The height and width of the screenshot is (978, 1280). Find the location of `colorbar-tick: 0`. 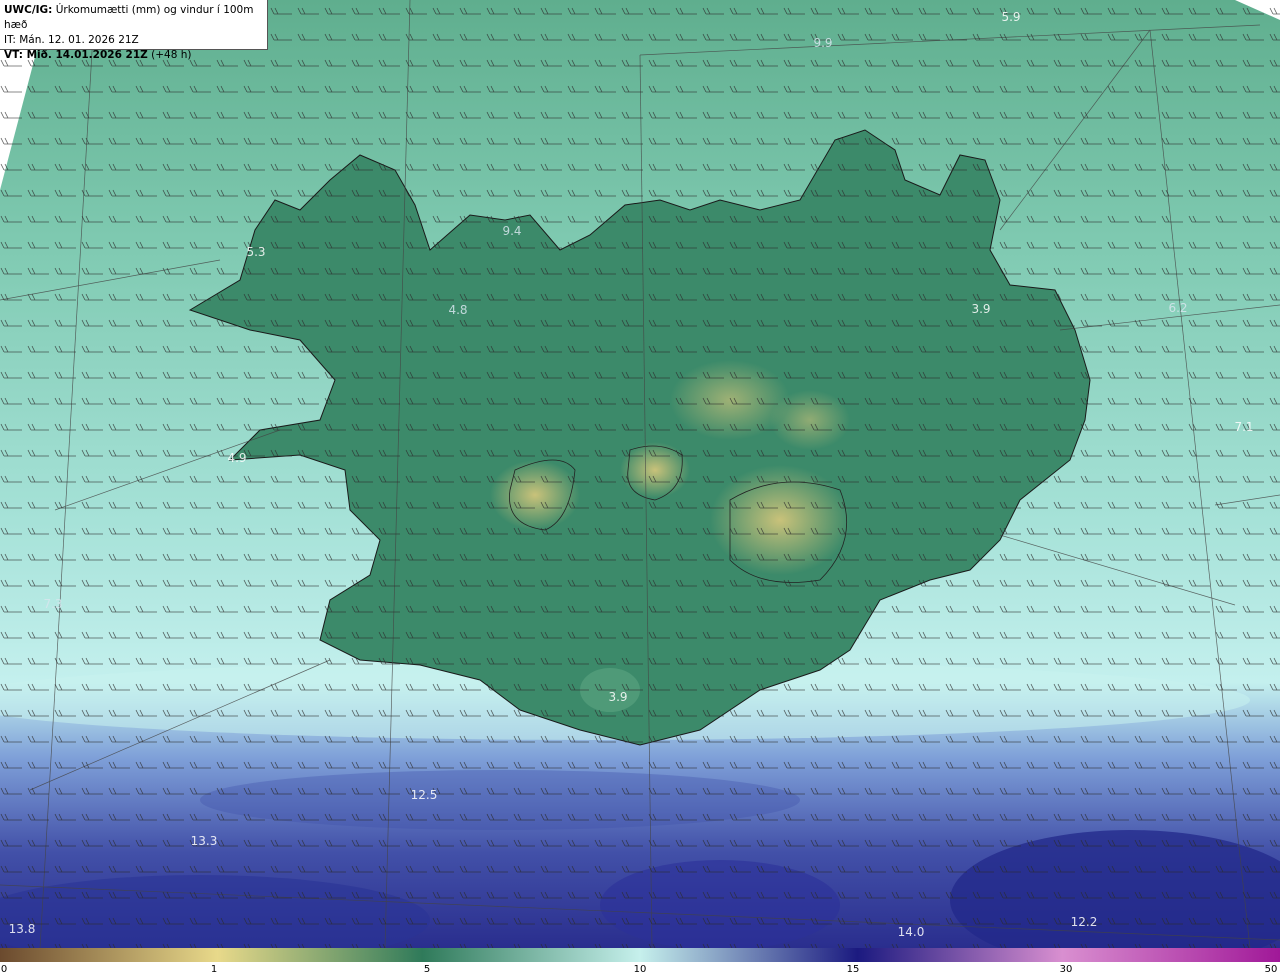

colorbar-tick: 0 is located at coordinates (4, 969).